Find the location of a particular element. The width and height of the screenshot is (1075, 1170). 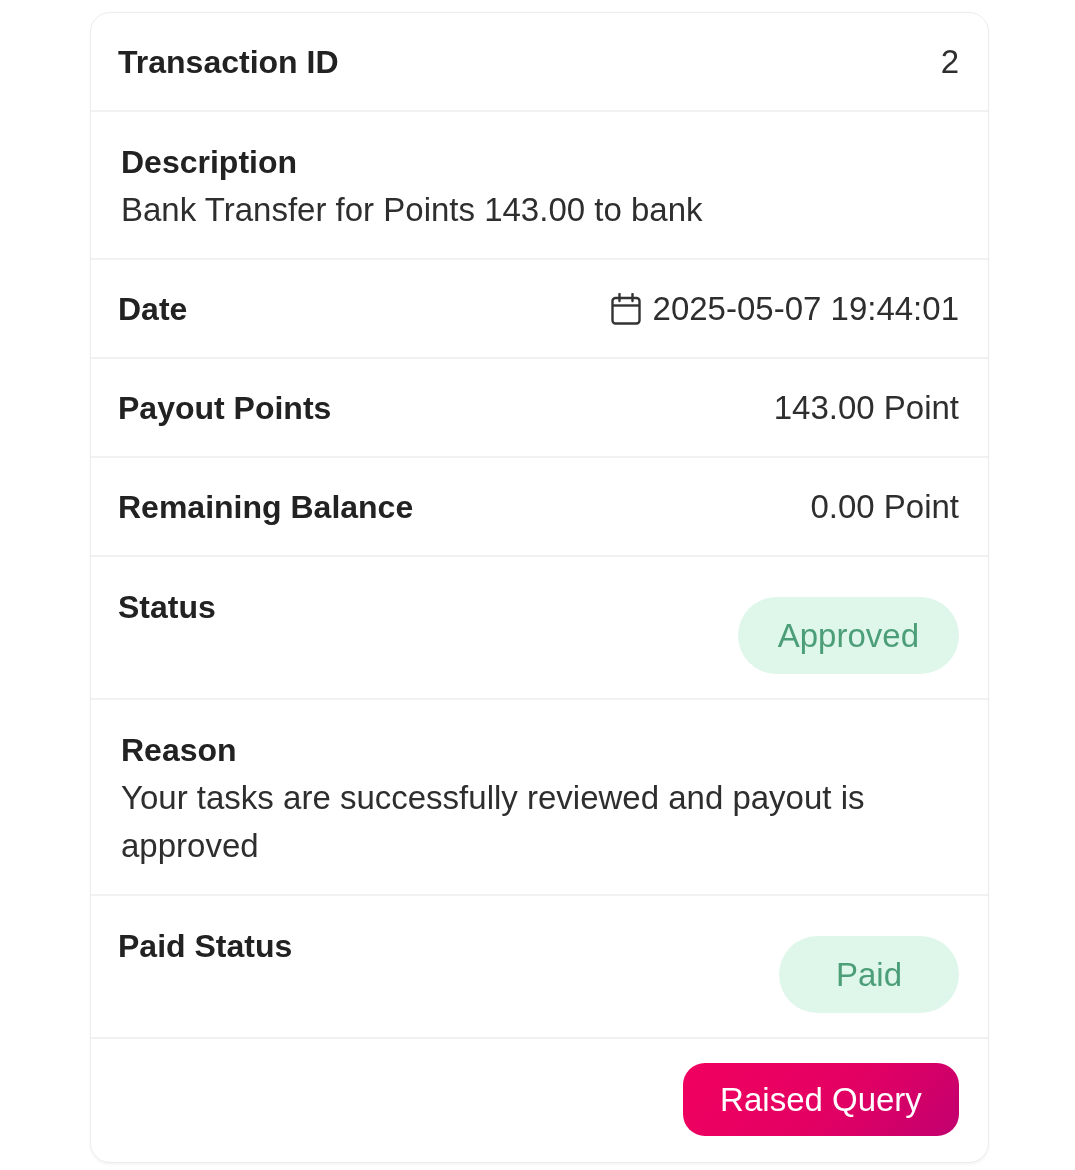

field-label: Paid Status is located at coordinates (205, 946).